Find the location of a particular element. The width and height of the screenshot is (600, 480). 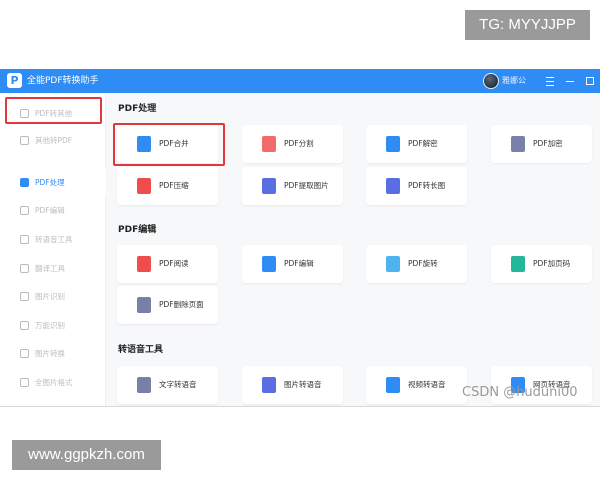

read-icon is located at coordinates (144, 264).